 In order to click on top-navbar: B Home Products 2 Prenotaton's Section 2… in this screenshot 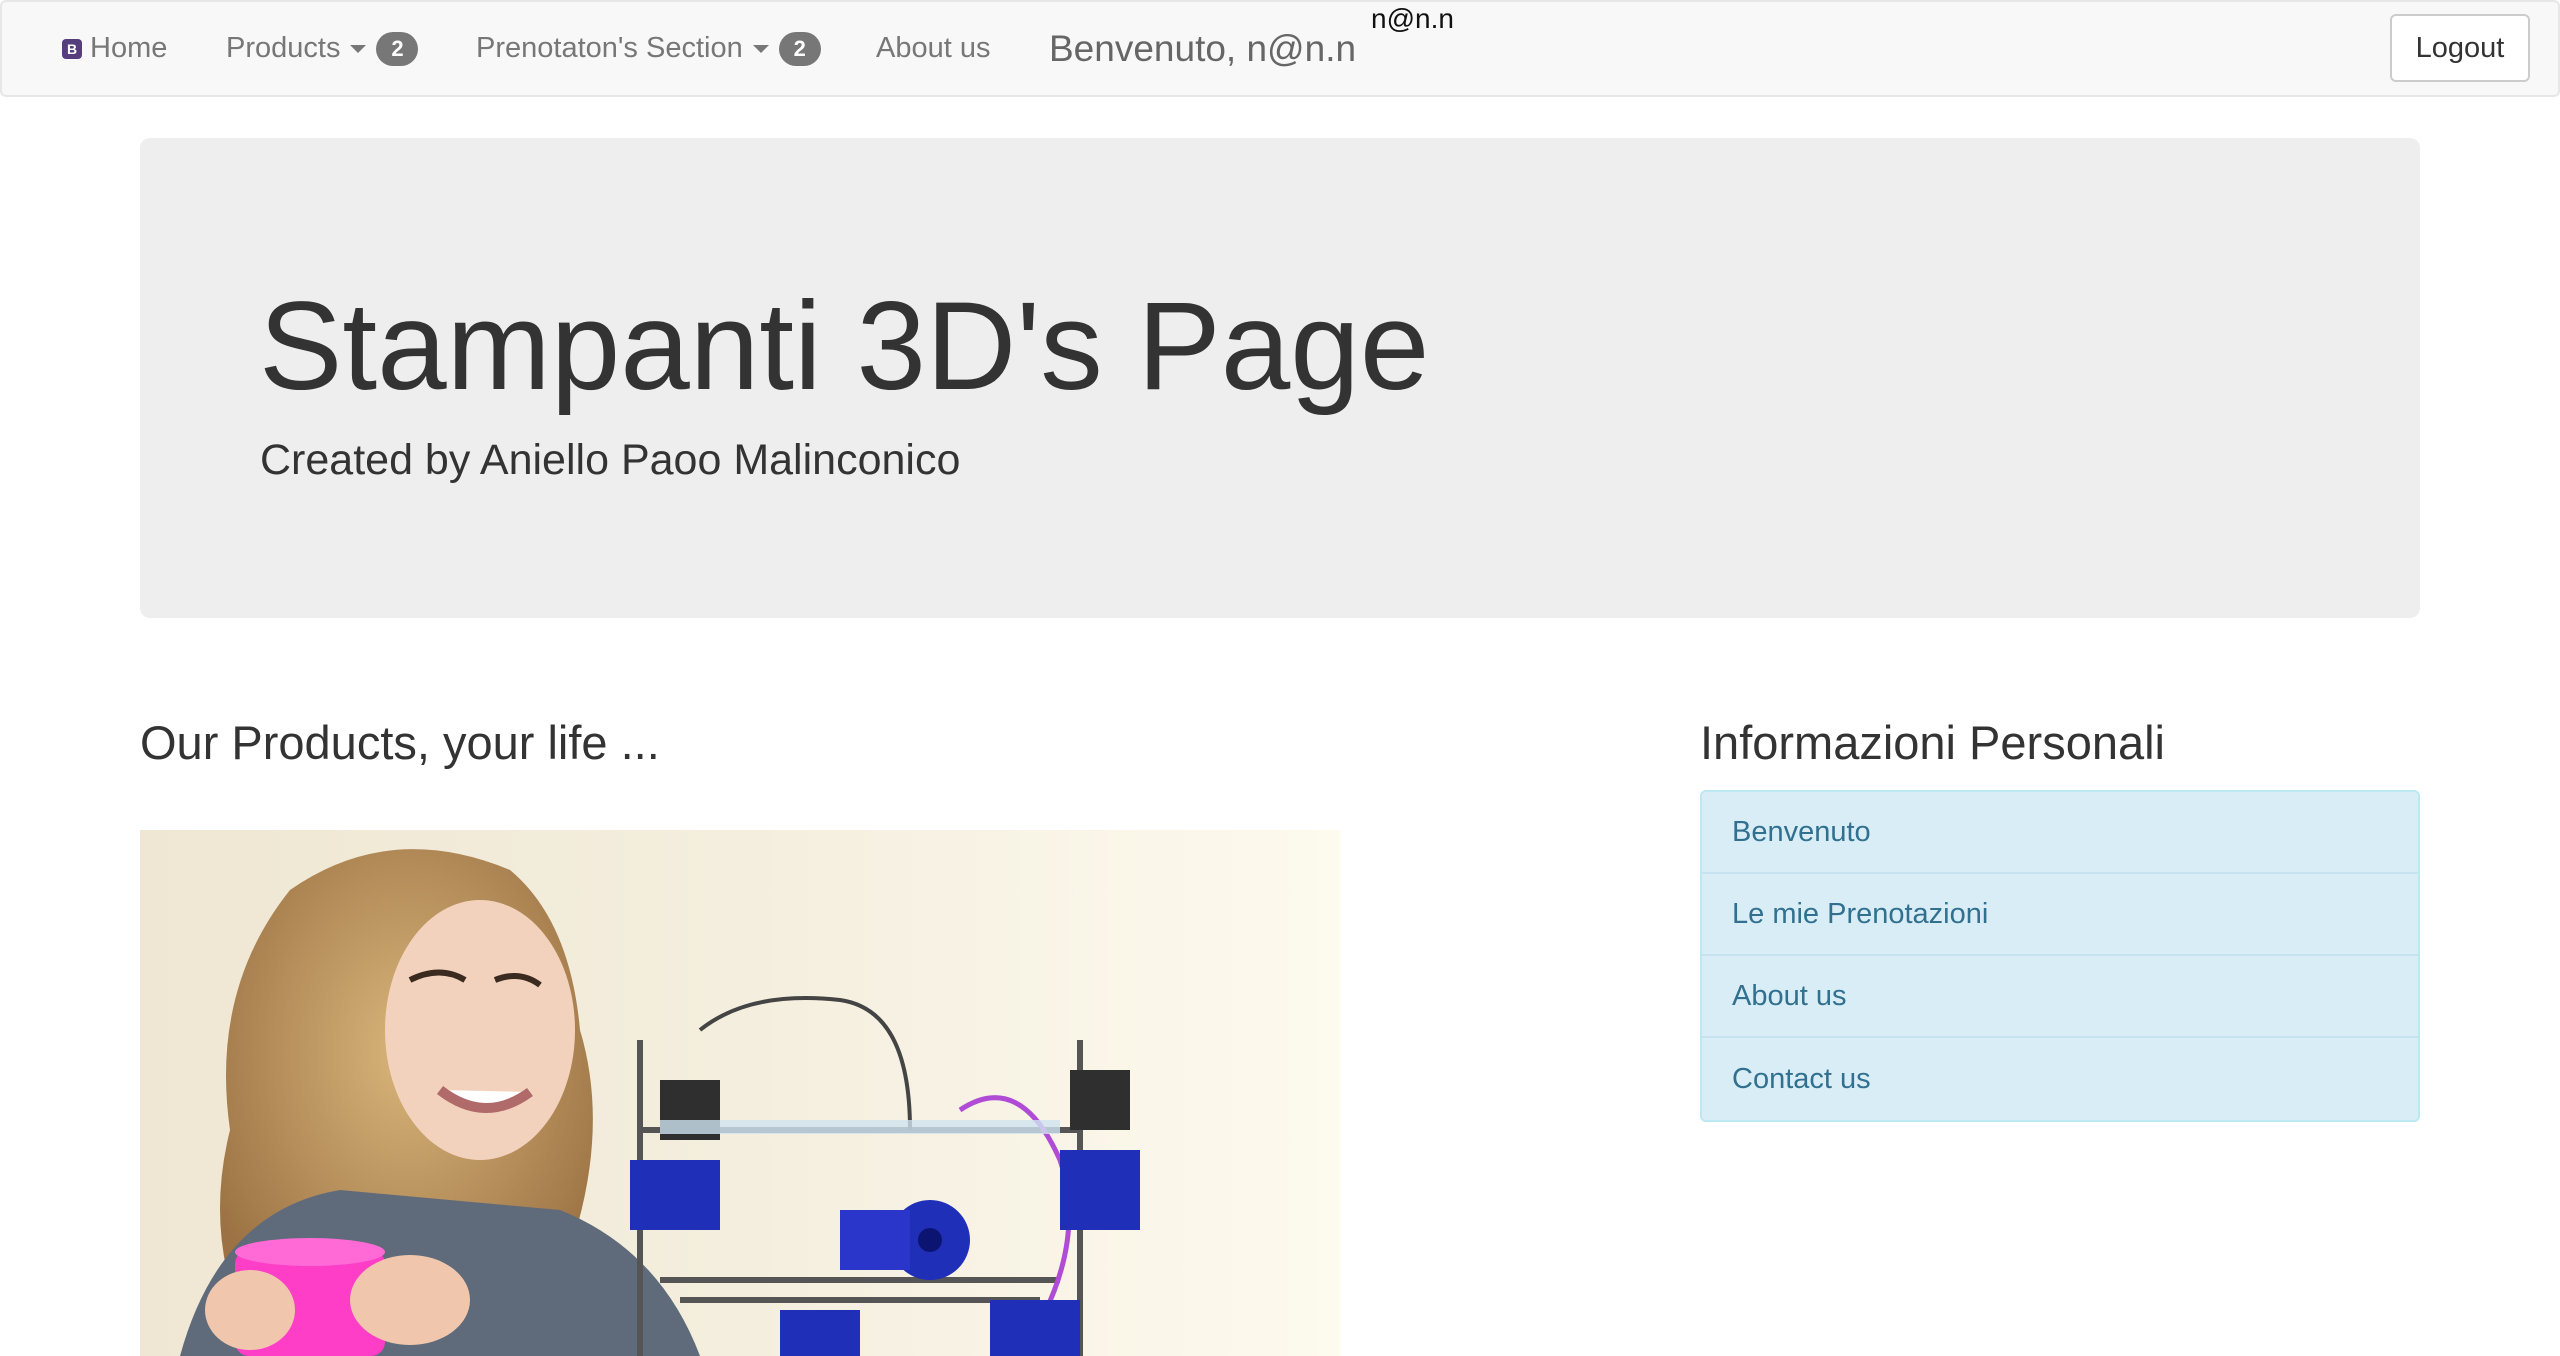, I will do `click(1280, 48)`.